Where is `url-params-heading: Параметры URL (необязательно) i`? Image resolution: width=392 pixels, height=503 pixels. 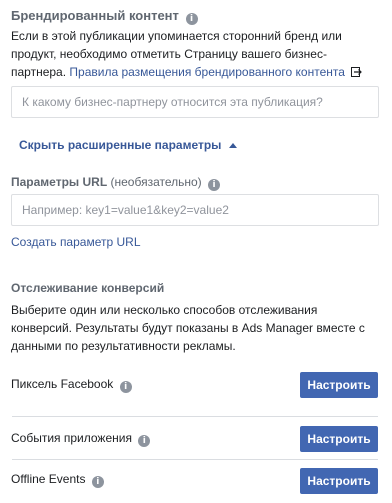 url-params-heading: Параметры URL (необязательно) i is located at coordinates (116, 183).